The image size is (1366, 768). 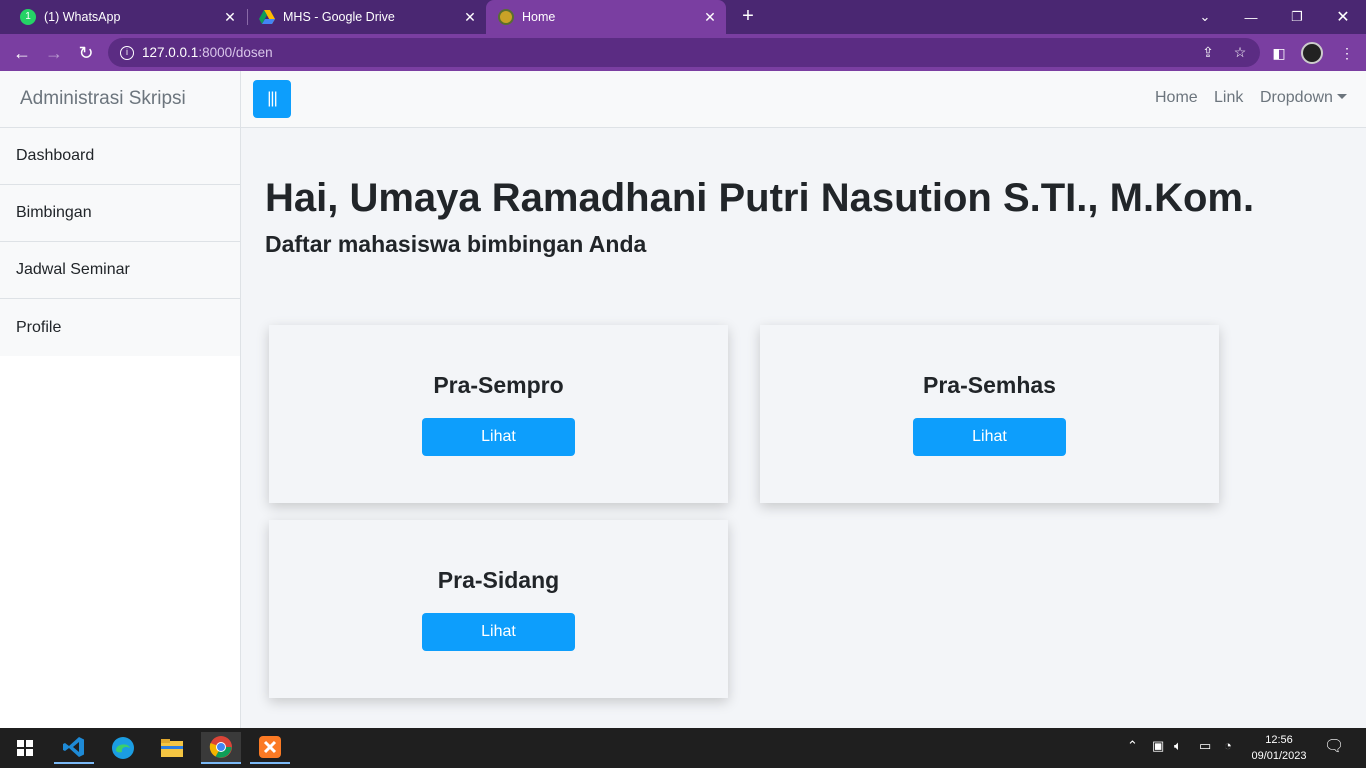 What do you see at coordinates (1279, 756) in the screenshot?
I see `clock-date: 09/01/2023` at bounding box center [1279, 756].